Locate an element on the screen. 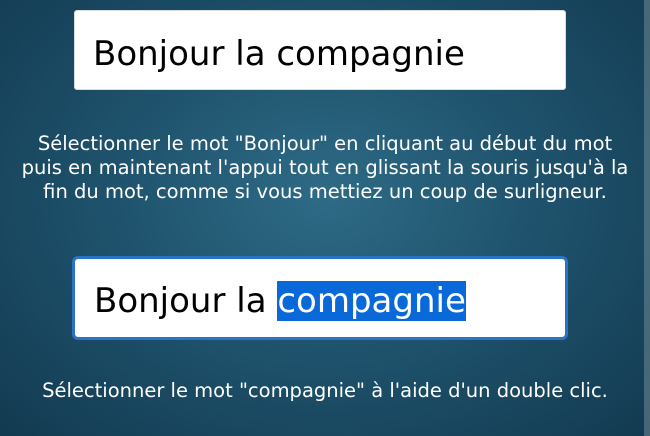  practice-text-field-1: Bonjour la compagnie is located at coordinates (320, 50).